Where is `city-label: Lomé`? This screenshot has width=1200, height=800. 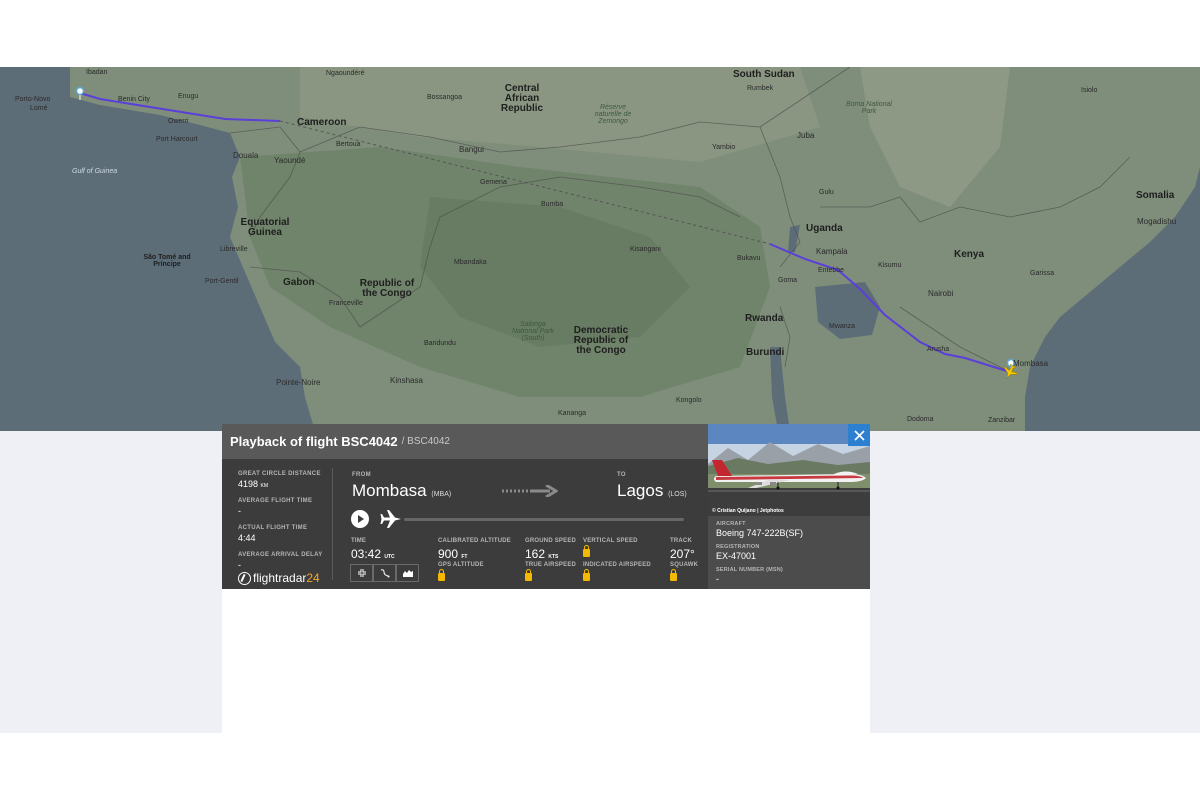
city-label: Lomé is located at coordinates (39, 108).